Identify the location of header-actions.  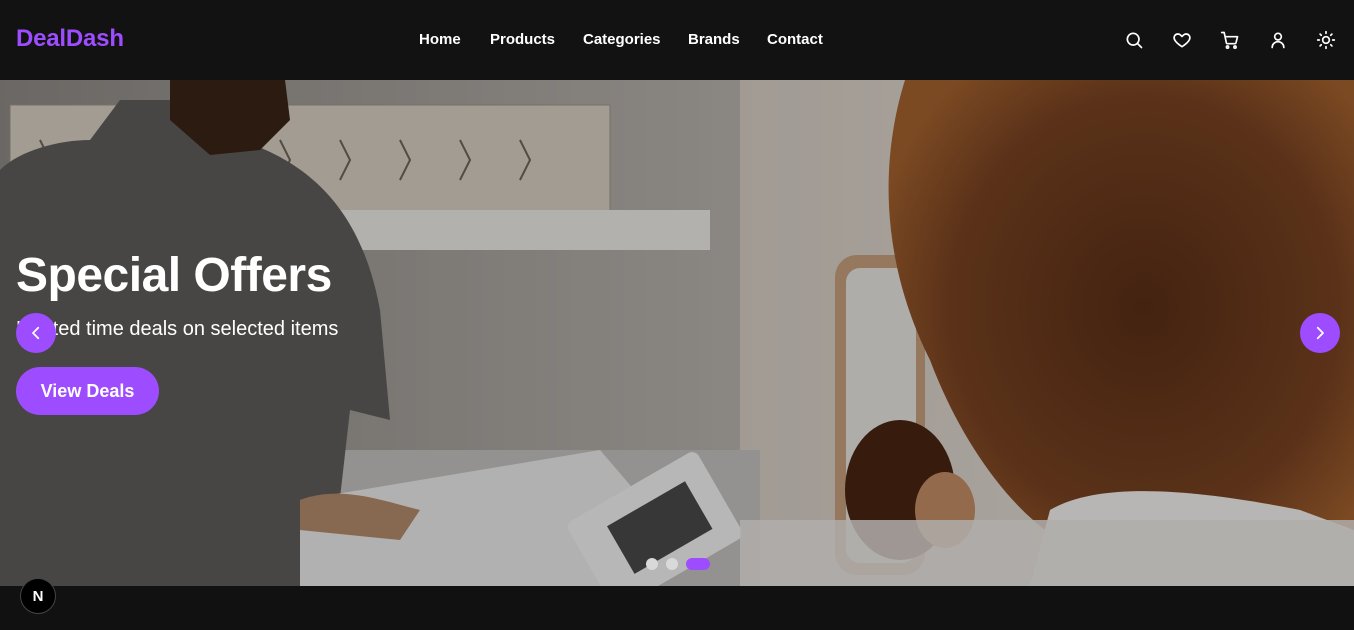
(1230, 40).